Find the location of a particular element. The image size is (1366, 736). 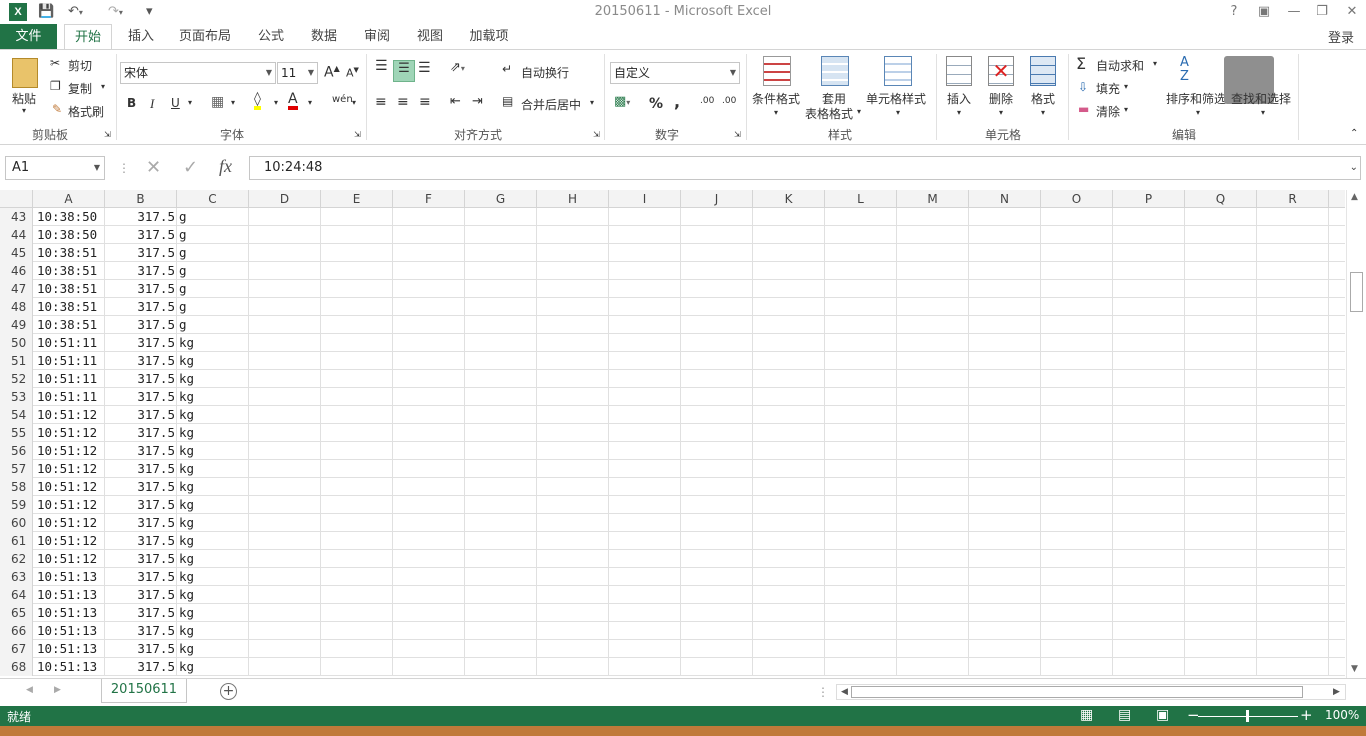

clear-button: 清除 is located at coordinates (1108, 111).